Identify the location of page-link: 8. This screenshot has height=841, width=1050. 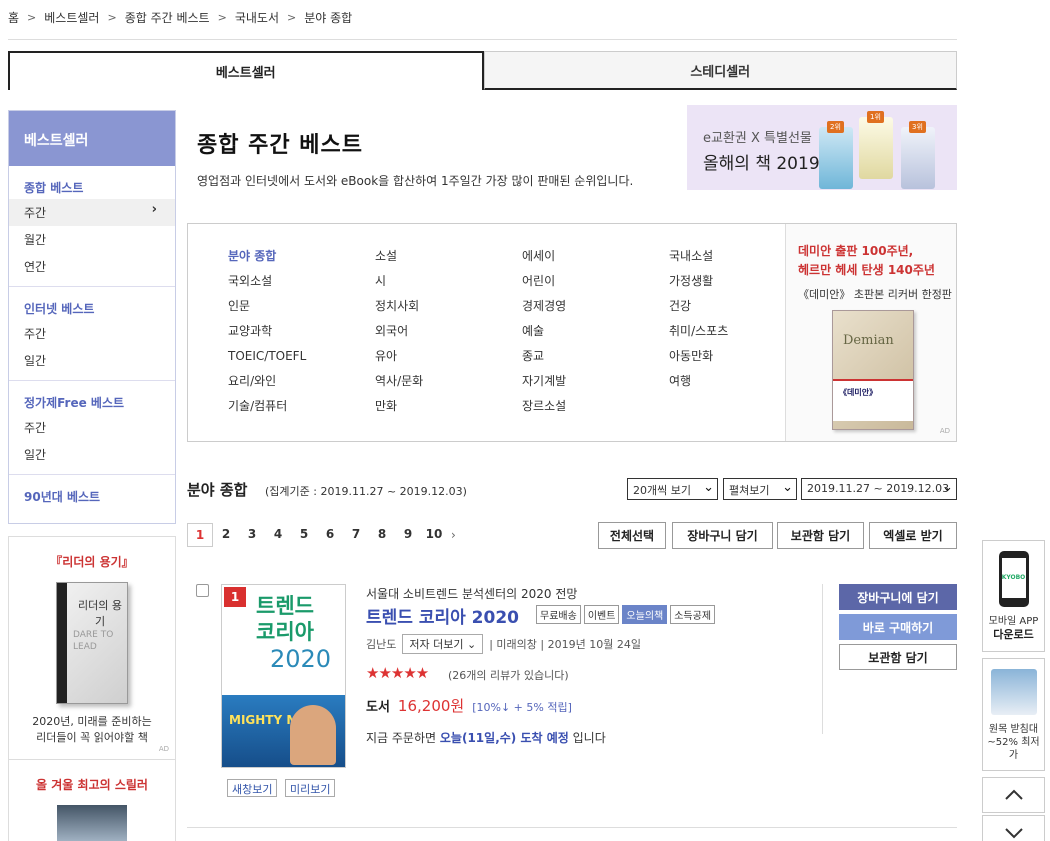
(382, 535).